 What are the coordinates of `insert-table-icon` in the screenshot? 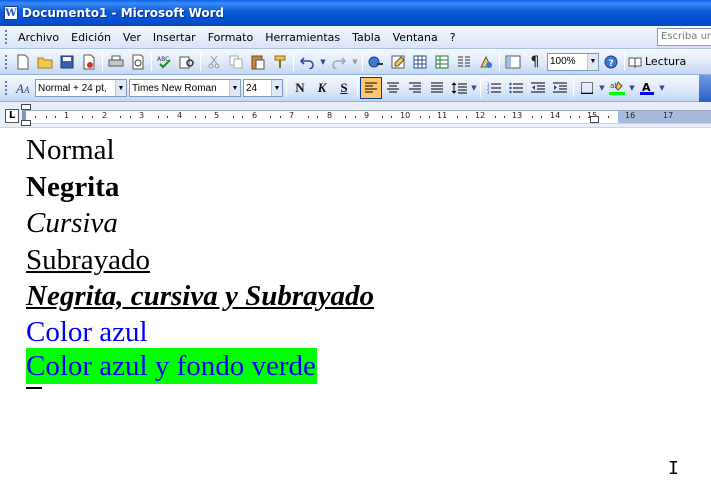 It's located at (420, 62).